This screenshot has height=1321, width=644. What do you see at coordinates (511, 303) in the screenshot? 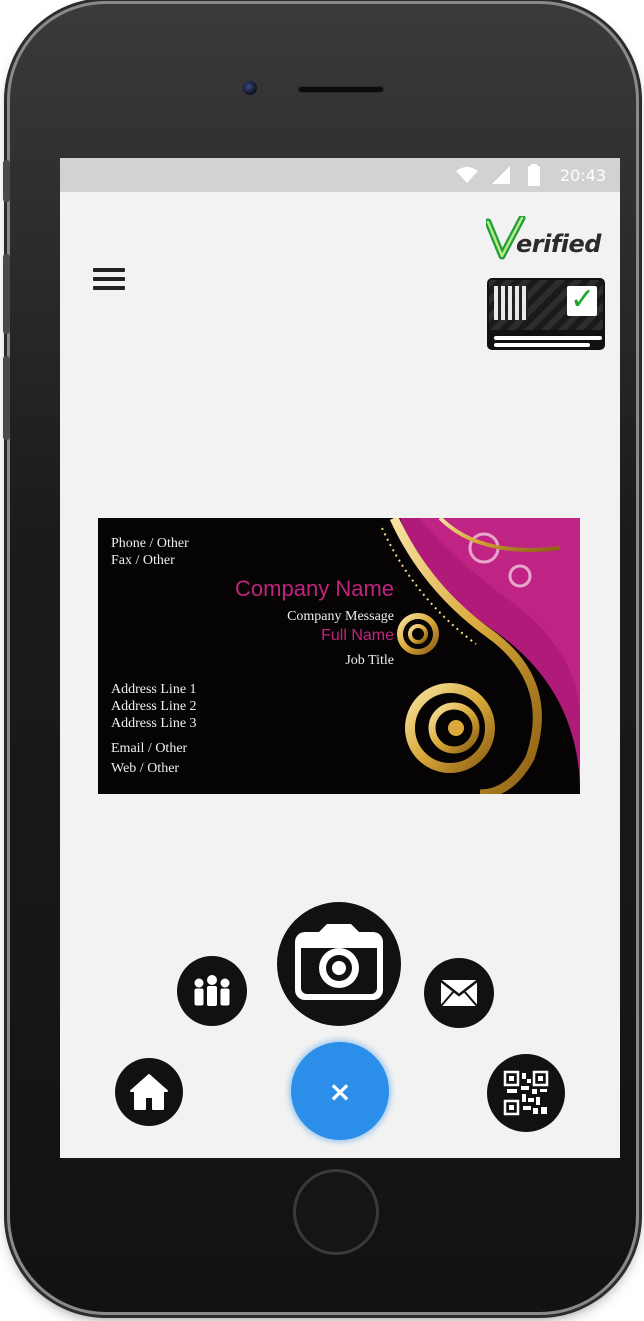
I see `qr-mini-icon` at bounding box center [511, 303].